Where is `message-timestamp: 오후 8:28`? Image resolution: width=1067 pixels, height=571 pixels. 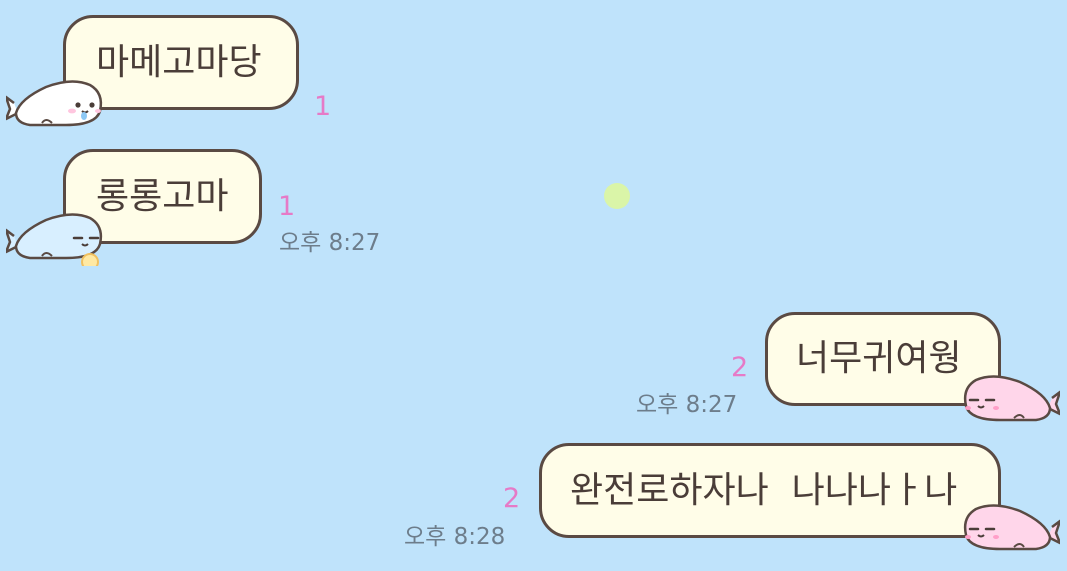 message-timestamp: 오후 8:28 is located at coordinates (455, 537).